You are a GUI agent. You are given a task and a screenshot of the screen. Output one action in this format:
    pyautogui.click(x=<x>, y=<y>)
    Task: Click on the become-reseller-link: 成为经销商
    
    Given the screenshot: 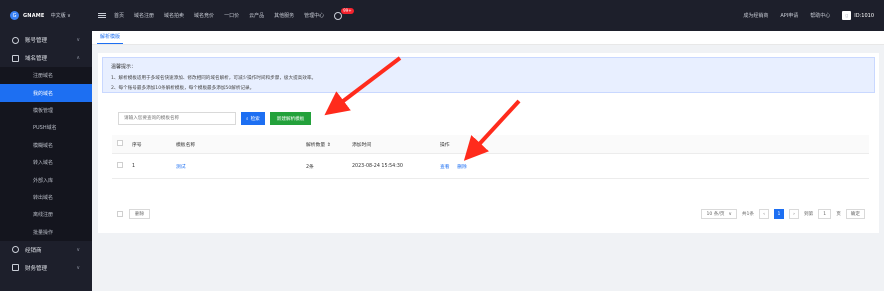 What is the action you would take?
    pyautogui.click(x=755, y=15)
    